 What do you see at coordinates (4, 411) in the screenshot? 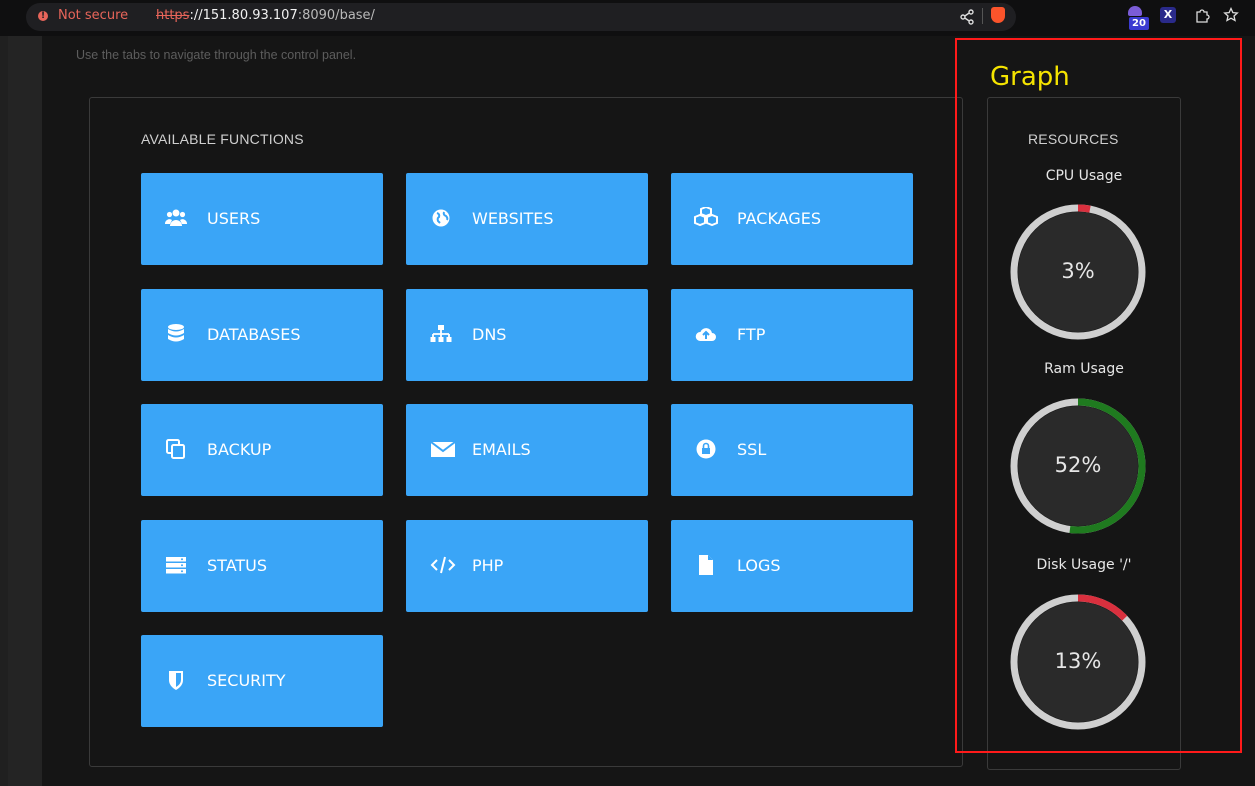
I see `window-edge` at bounding box center [4, 411].